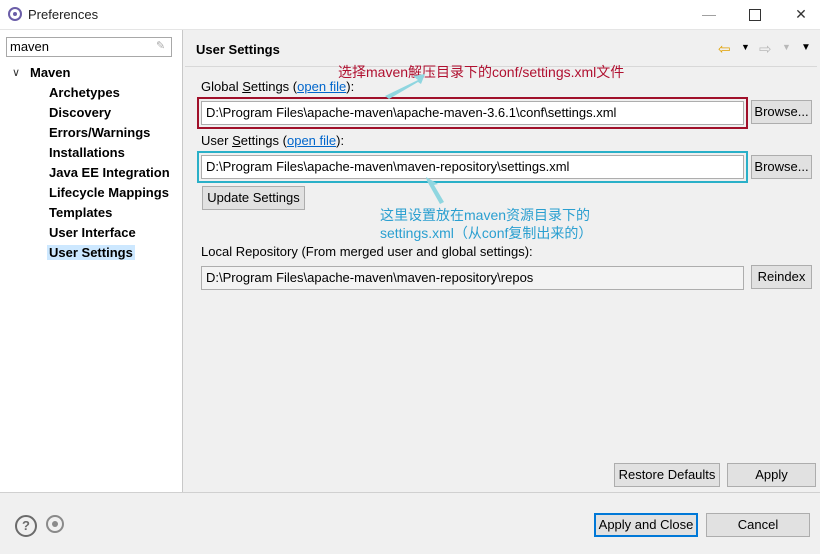 The height and width of the screenshot is (554, 820). What do you see at coordinates (253, 198) in the screenshot?
I see `update-settings-button: Update Settings` at bounding box center [253, 198].